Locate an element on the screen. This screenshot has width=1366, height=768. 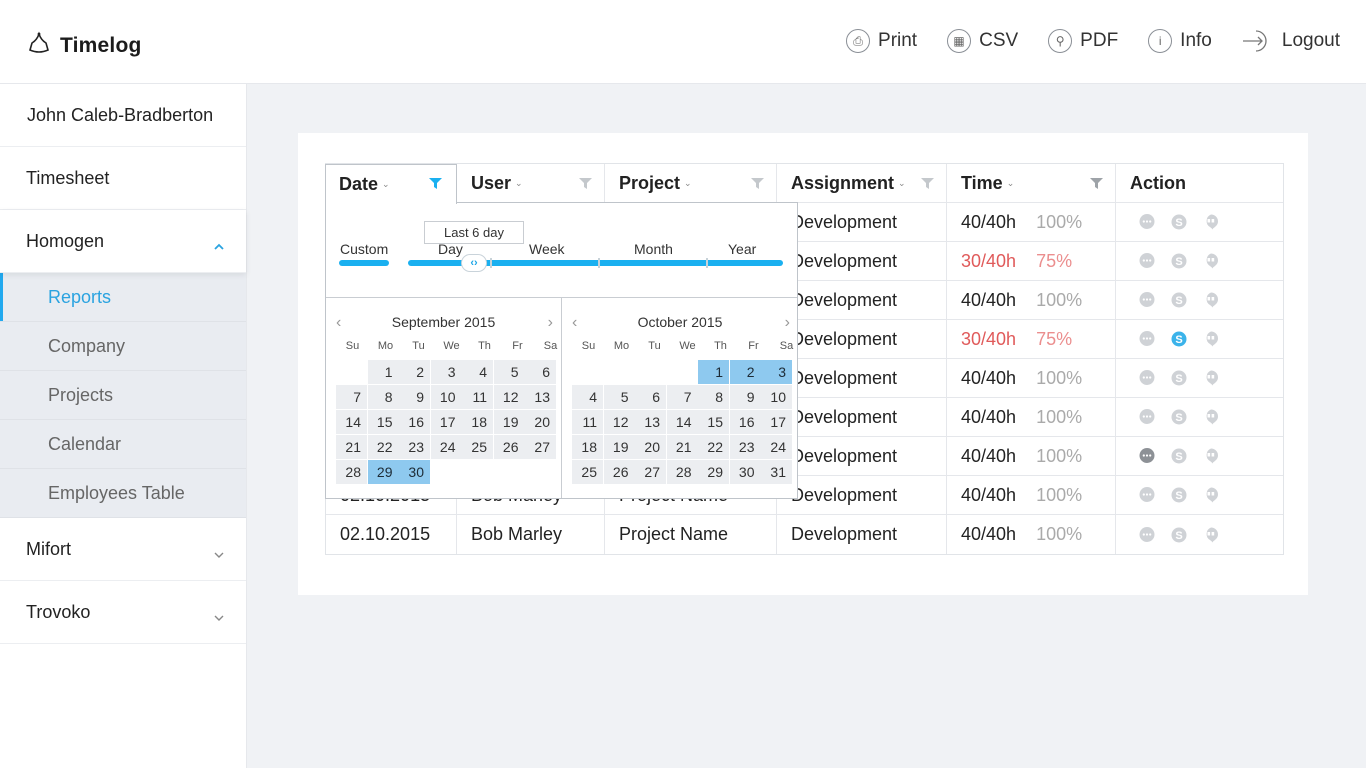
calendar-day: 13 is located at coordinates (540, 397).